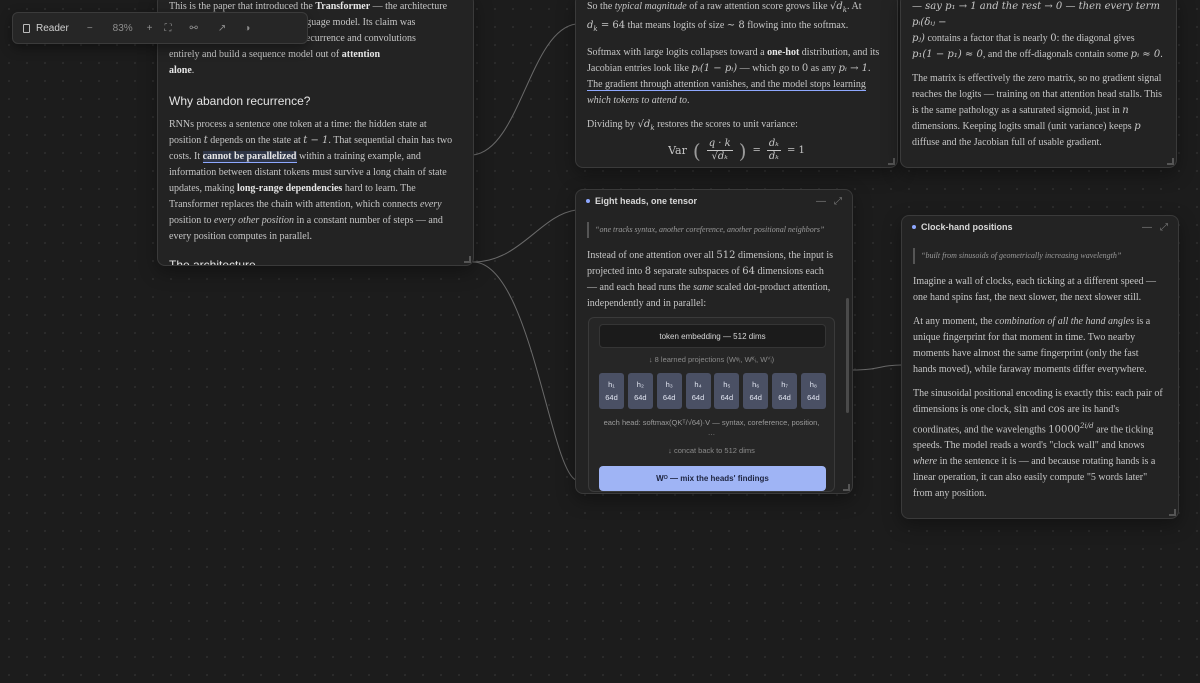  I want to click on math-pj: pⱼ), so click(918, 38).